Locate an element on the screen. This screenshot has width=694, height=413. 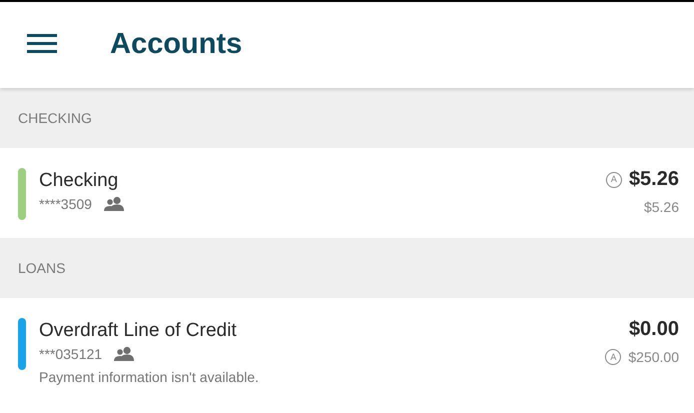
account-number: ***035121 is located at coordinates (70, 354).